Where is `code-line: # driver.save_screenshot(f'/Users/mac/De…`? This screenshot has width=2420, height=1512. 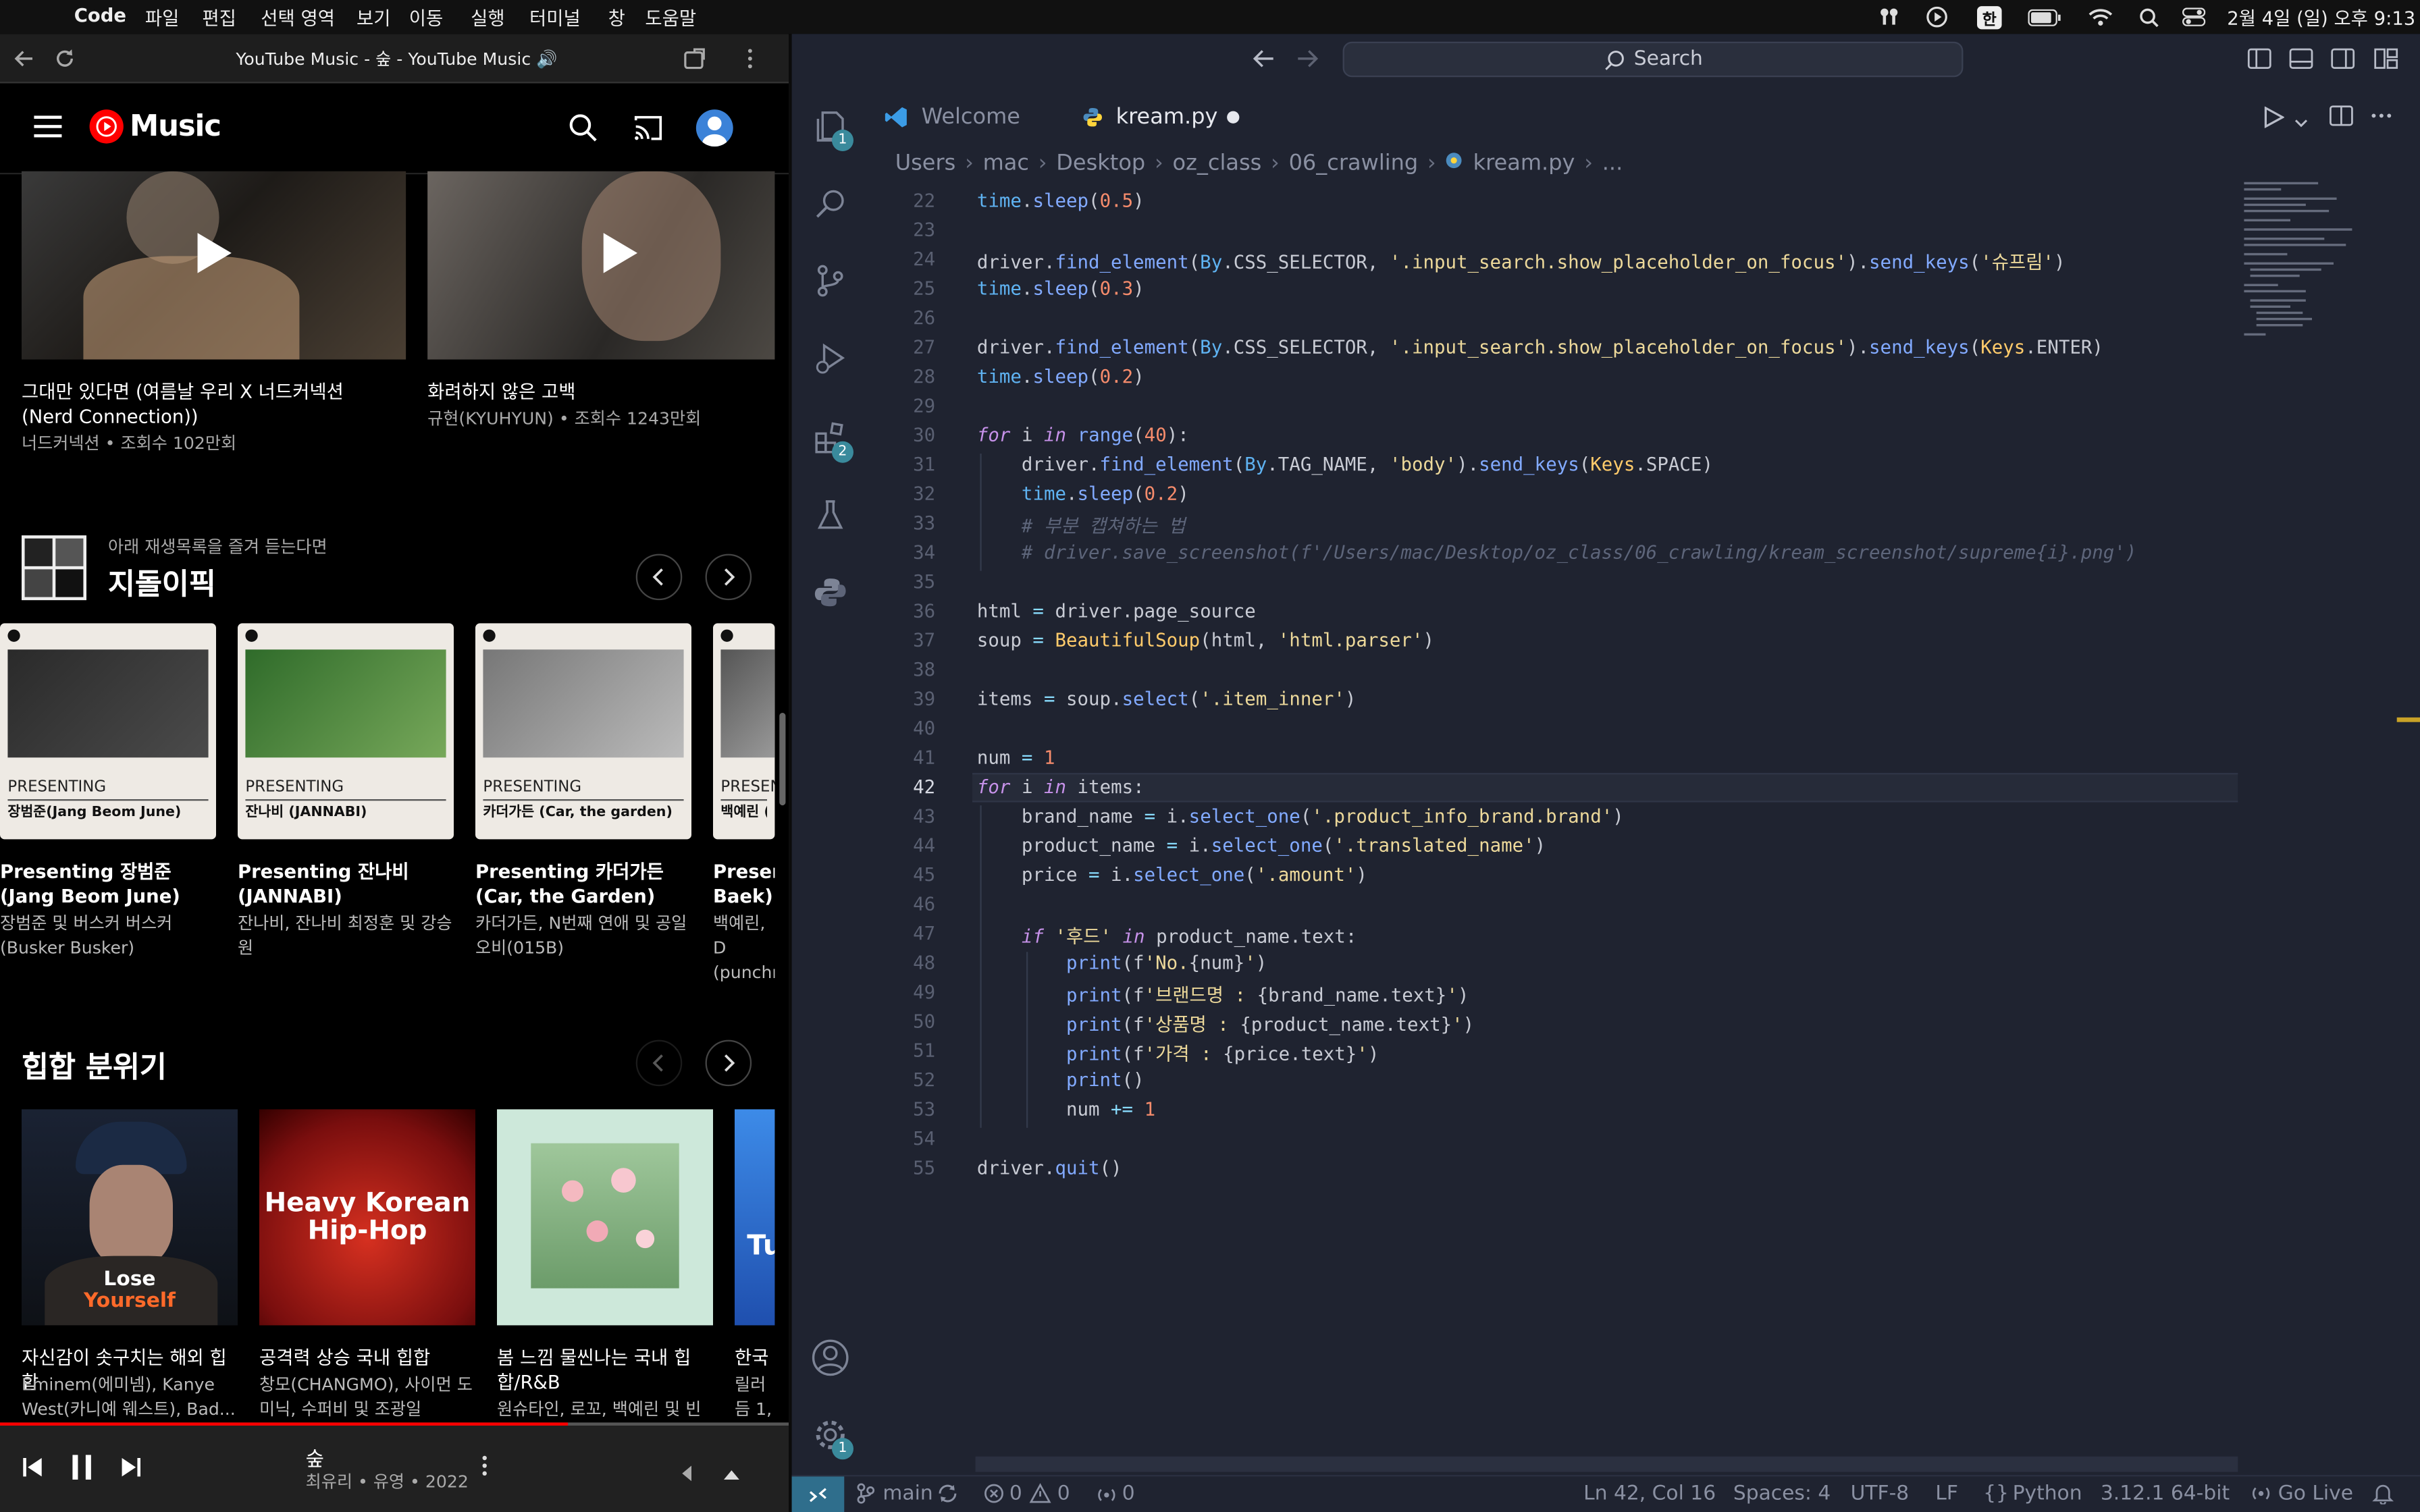 code-line: # driver.save_screenshot(f'/Users/mac/De… is located at coordinates (1556, 555).